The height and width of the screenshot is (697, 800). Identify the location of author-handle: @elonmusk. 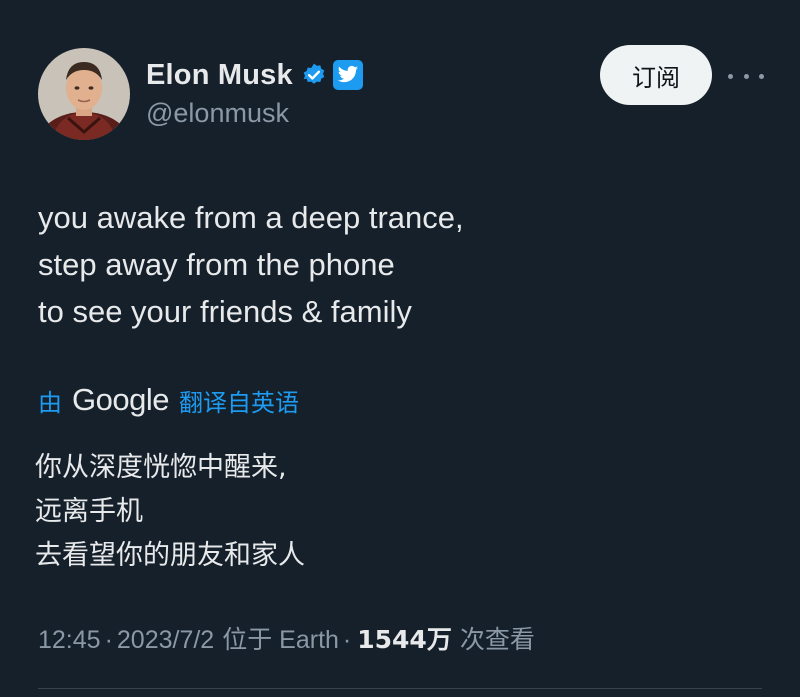
(217, 113).